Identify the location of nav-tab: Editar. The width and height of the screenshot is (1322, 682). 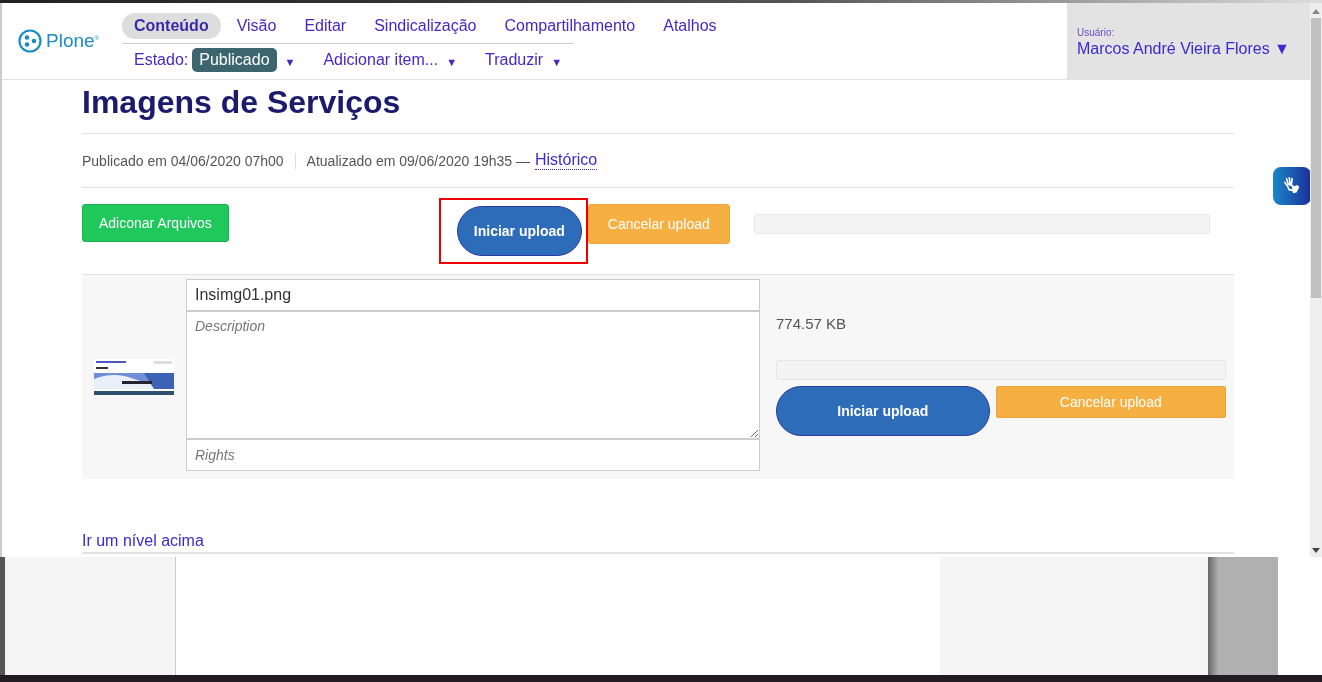
(325, 26).